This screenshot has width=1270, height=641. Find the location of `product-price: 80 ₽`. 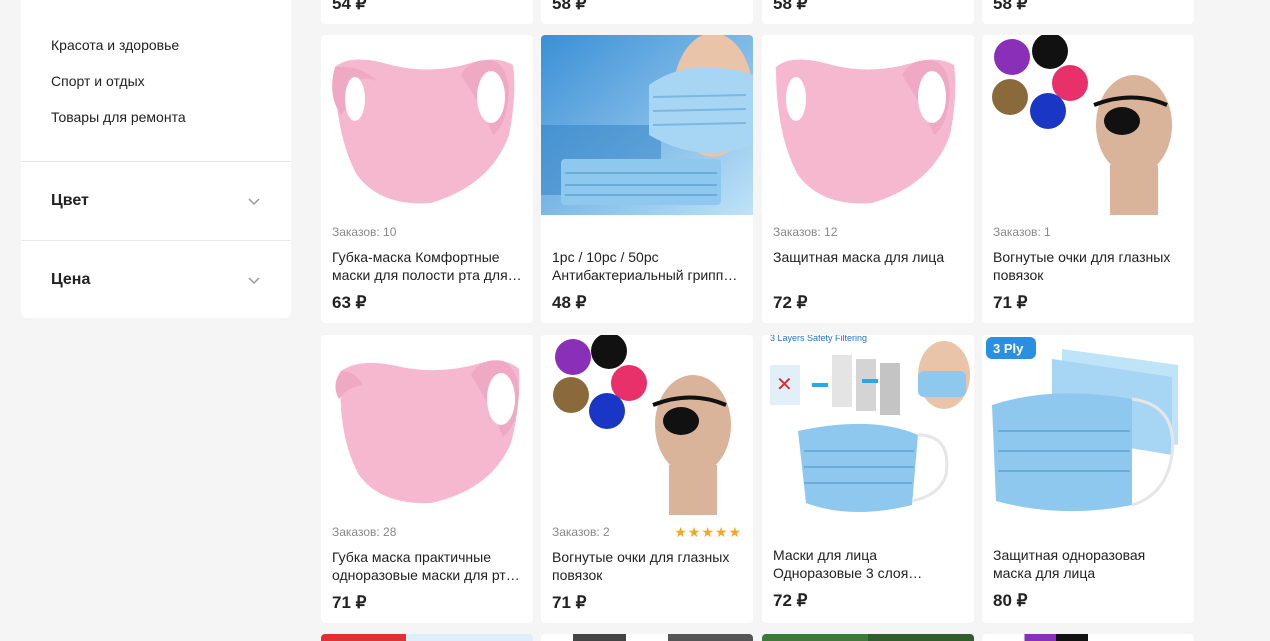

product-price: 80 ₽ is located at coordinates (1010, 600).